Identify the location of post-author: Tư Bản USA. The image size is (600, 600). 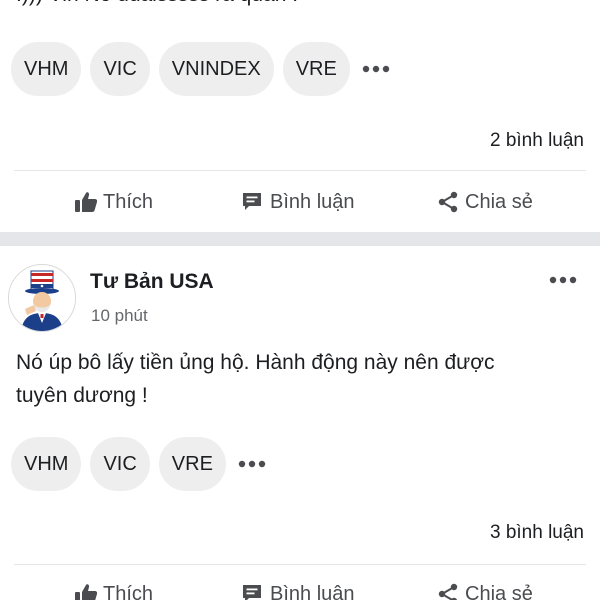
(152, 282).